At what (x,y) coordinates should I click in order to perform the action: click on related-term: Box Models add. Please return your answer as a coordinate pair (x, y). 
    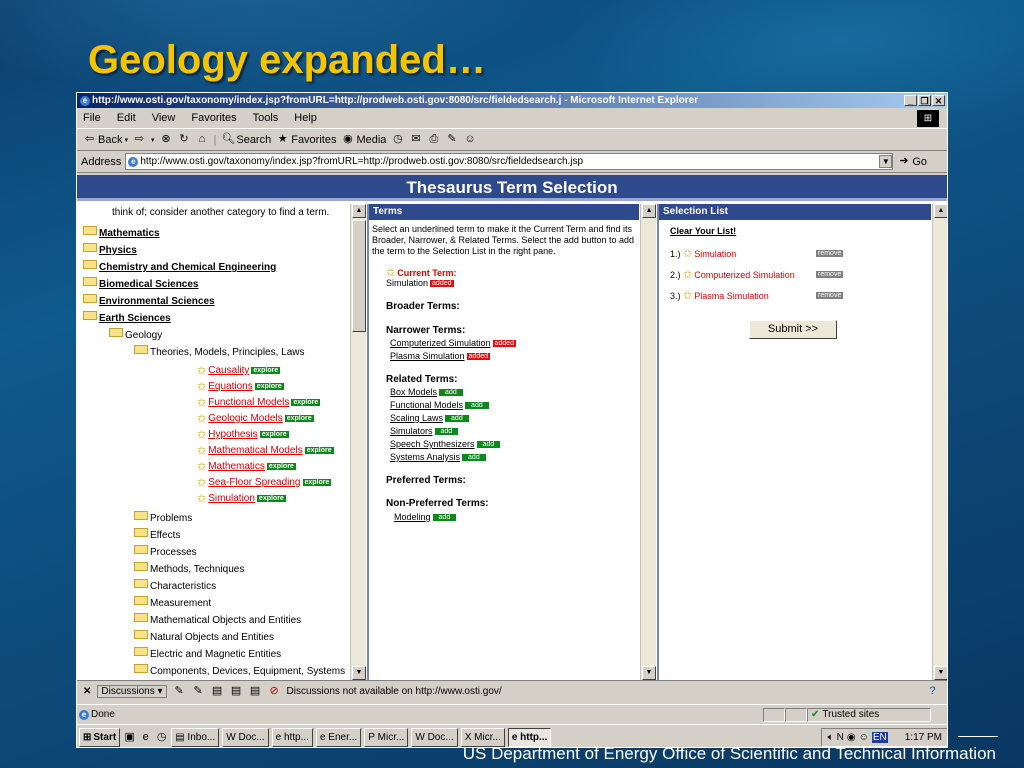
    Looking at the image, I should click on (426, 392).